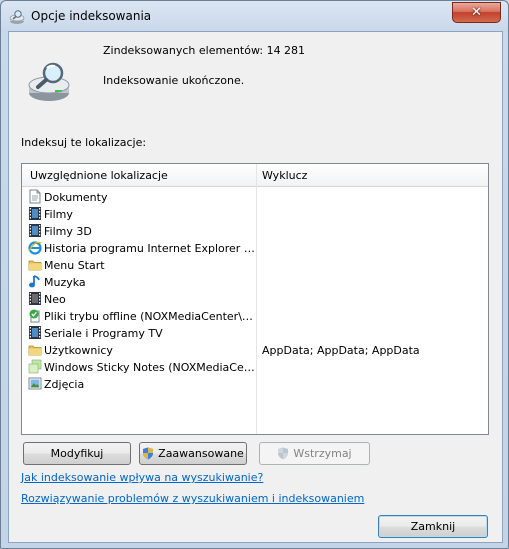 This screenshot has width=509, height=549. I want to click on pause-button: Wstrzymaj, so click(314, 453).